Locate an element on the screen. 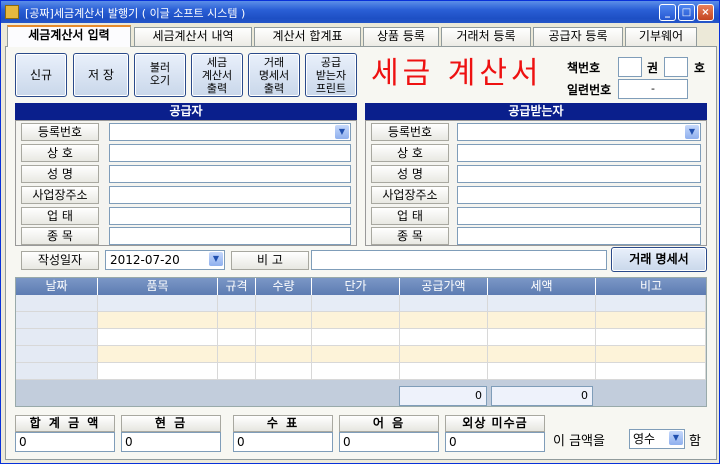  receiver-company-input is located at coordinates (579, 153).